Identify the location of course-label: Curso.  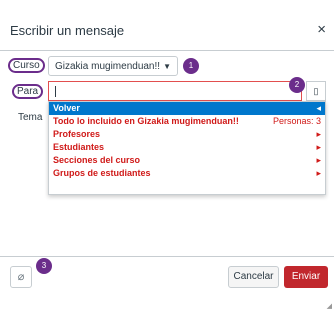
(26, 65).